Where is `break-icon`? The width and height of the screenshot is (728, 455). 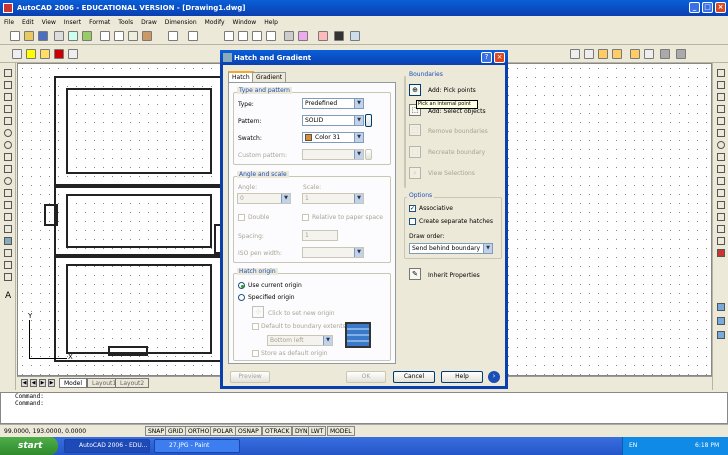
break-icon is located at coordinates (721, 205).